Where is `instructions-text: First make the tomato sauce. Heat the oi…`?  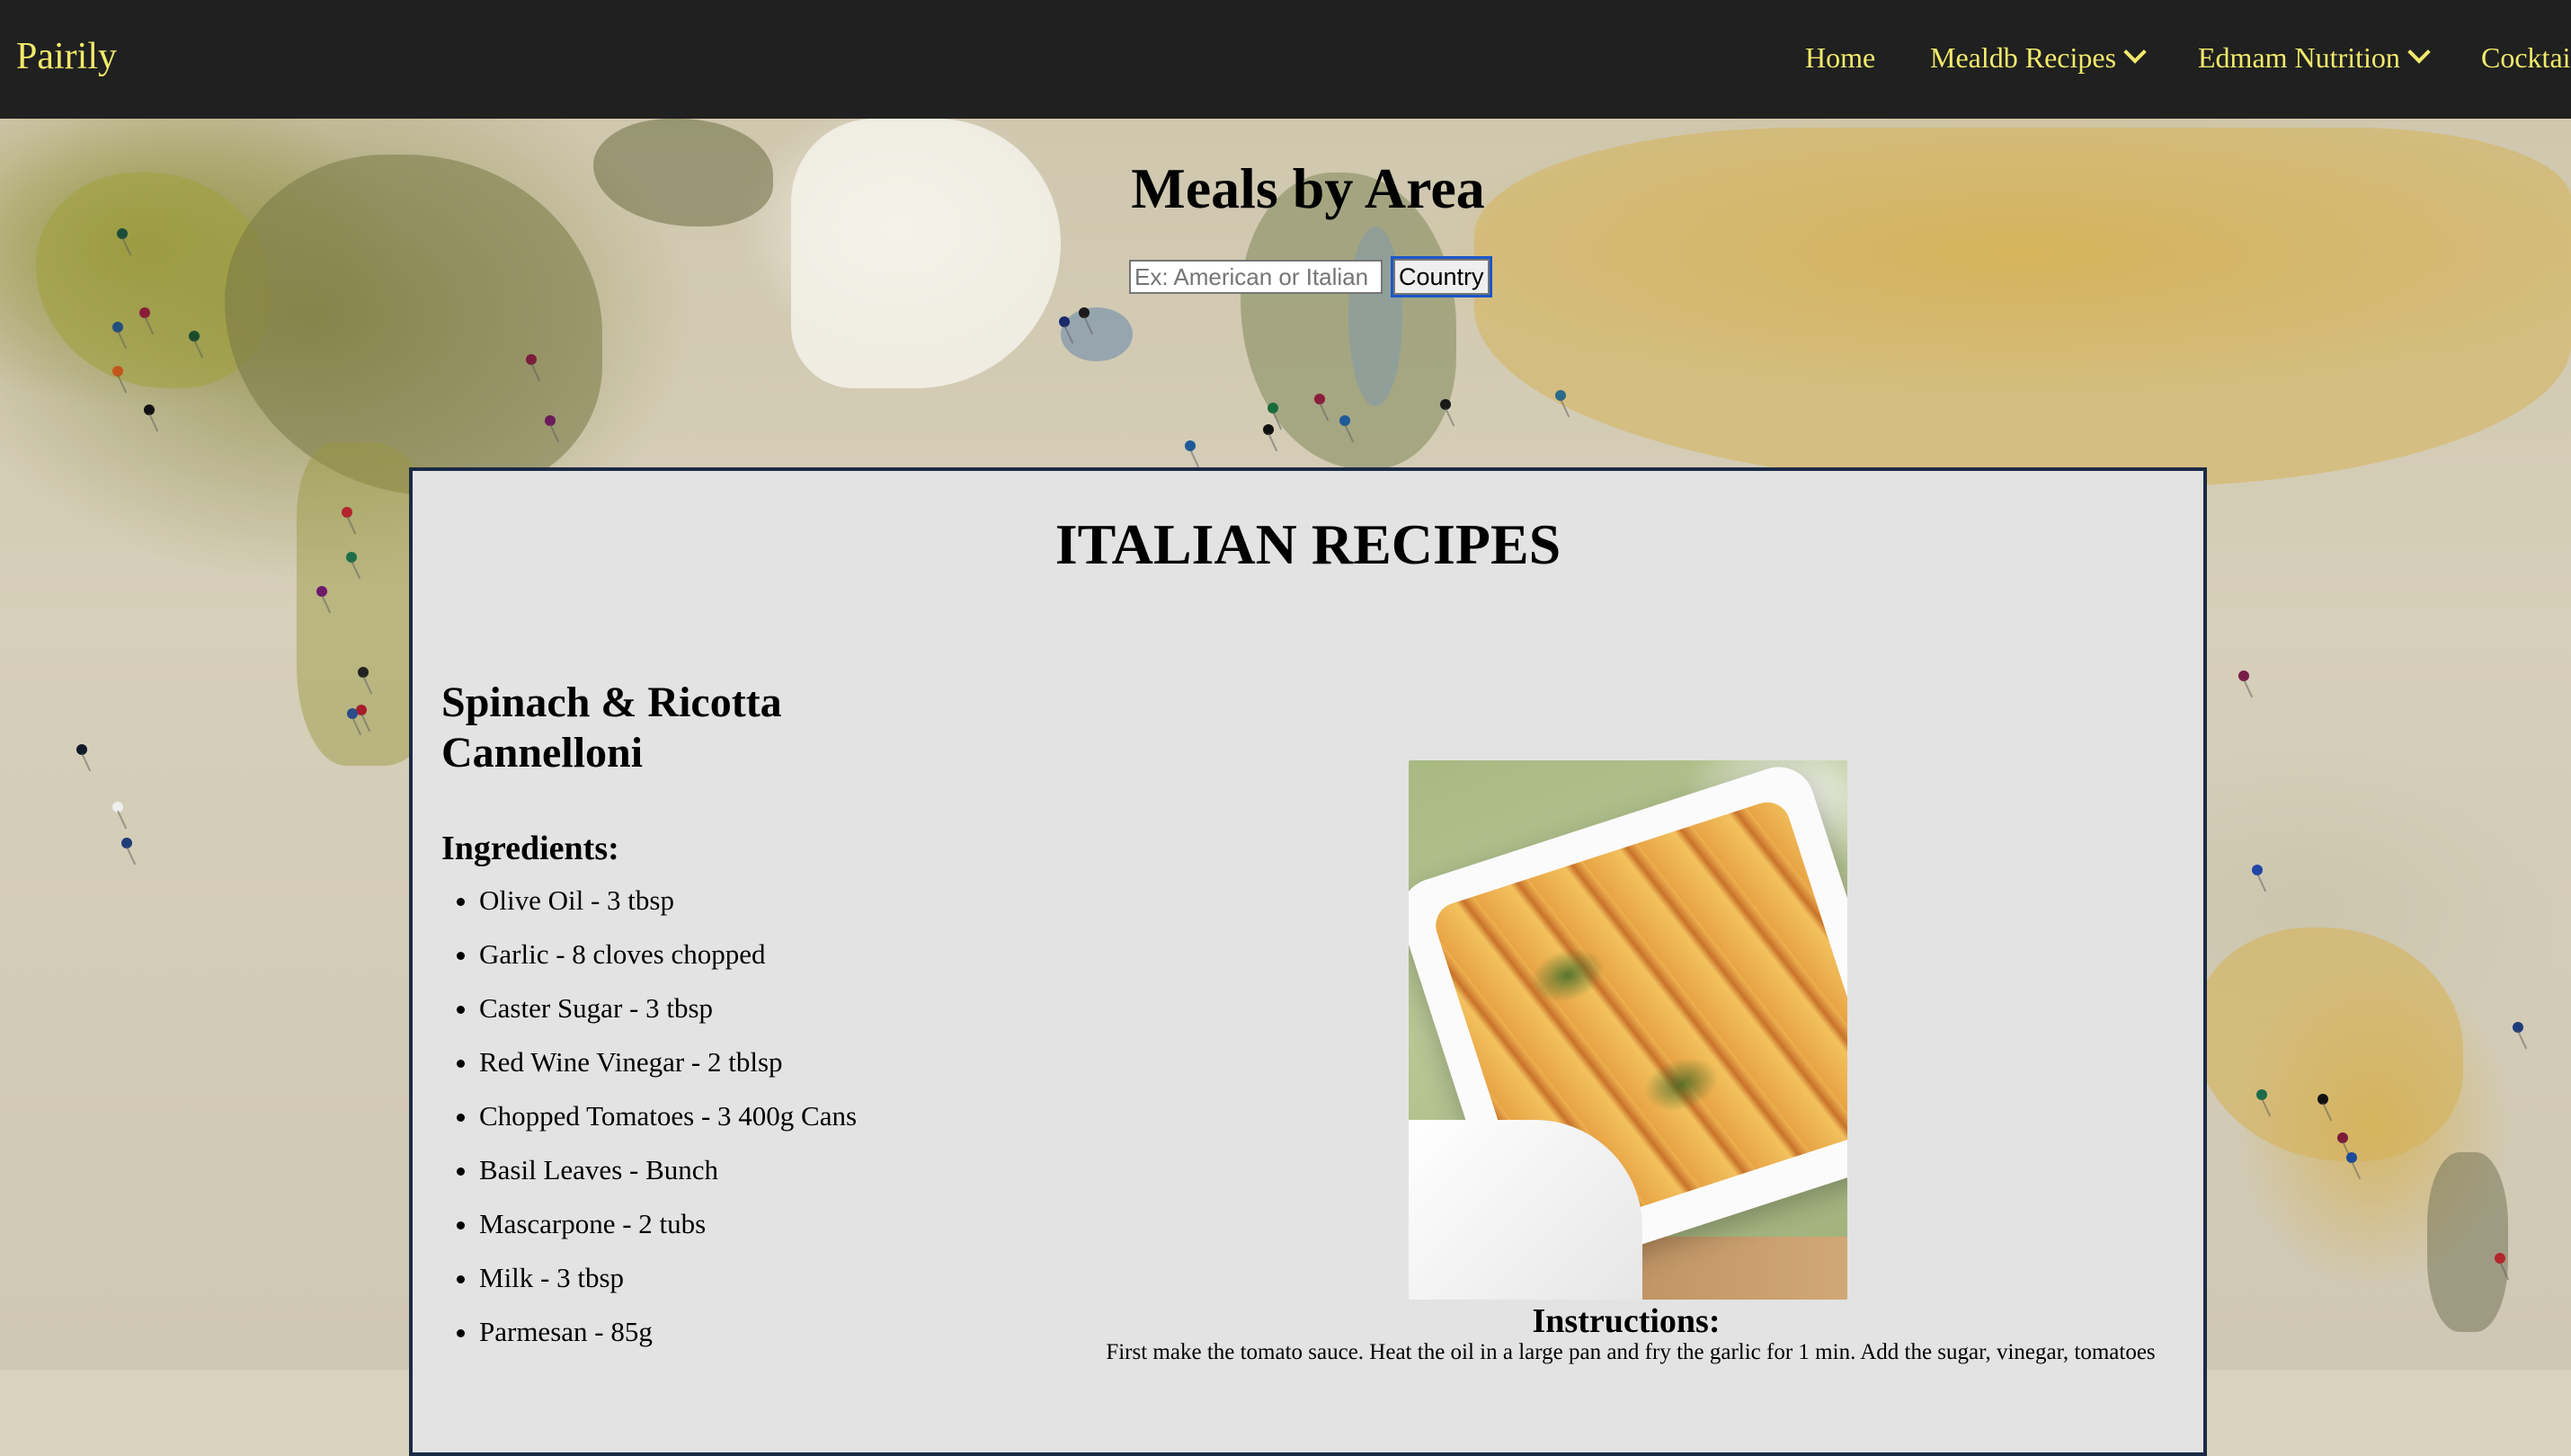 instructions-text: First make the tomato sauce. Heat the oi… is located at coordinates (1631, 1352).